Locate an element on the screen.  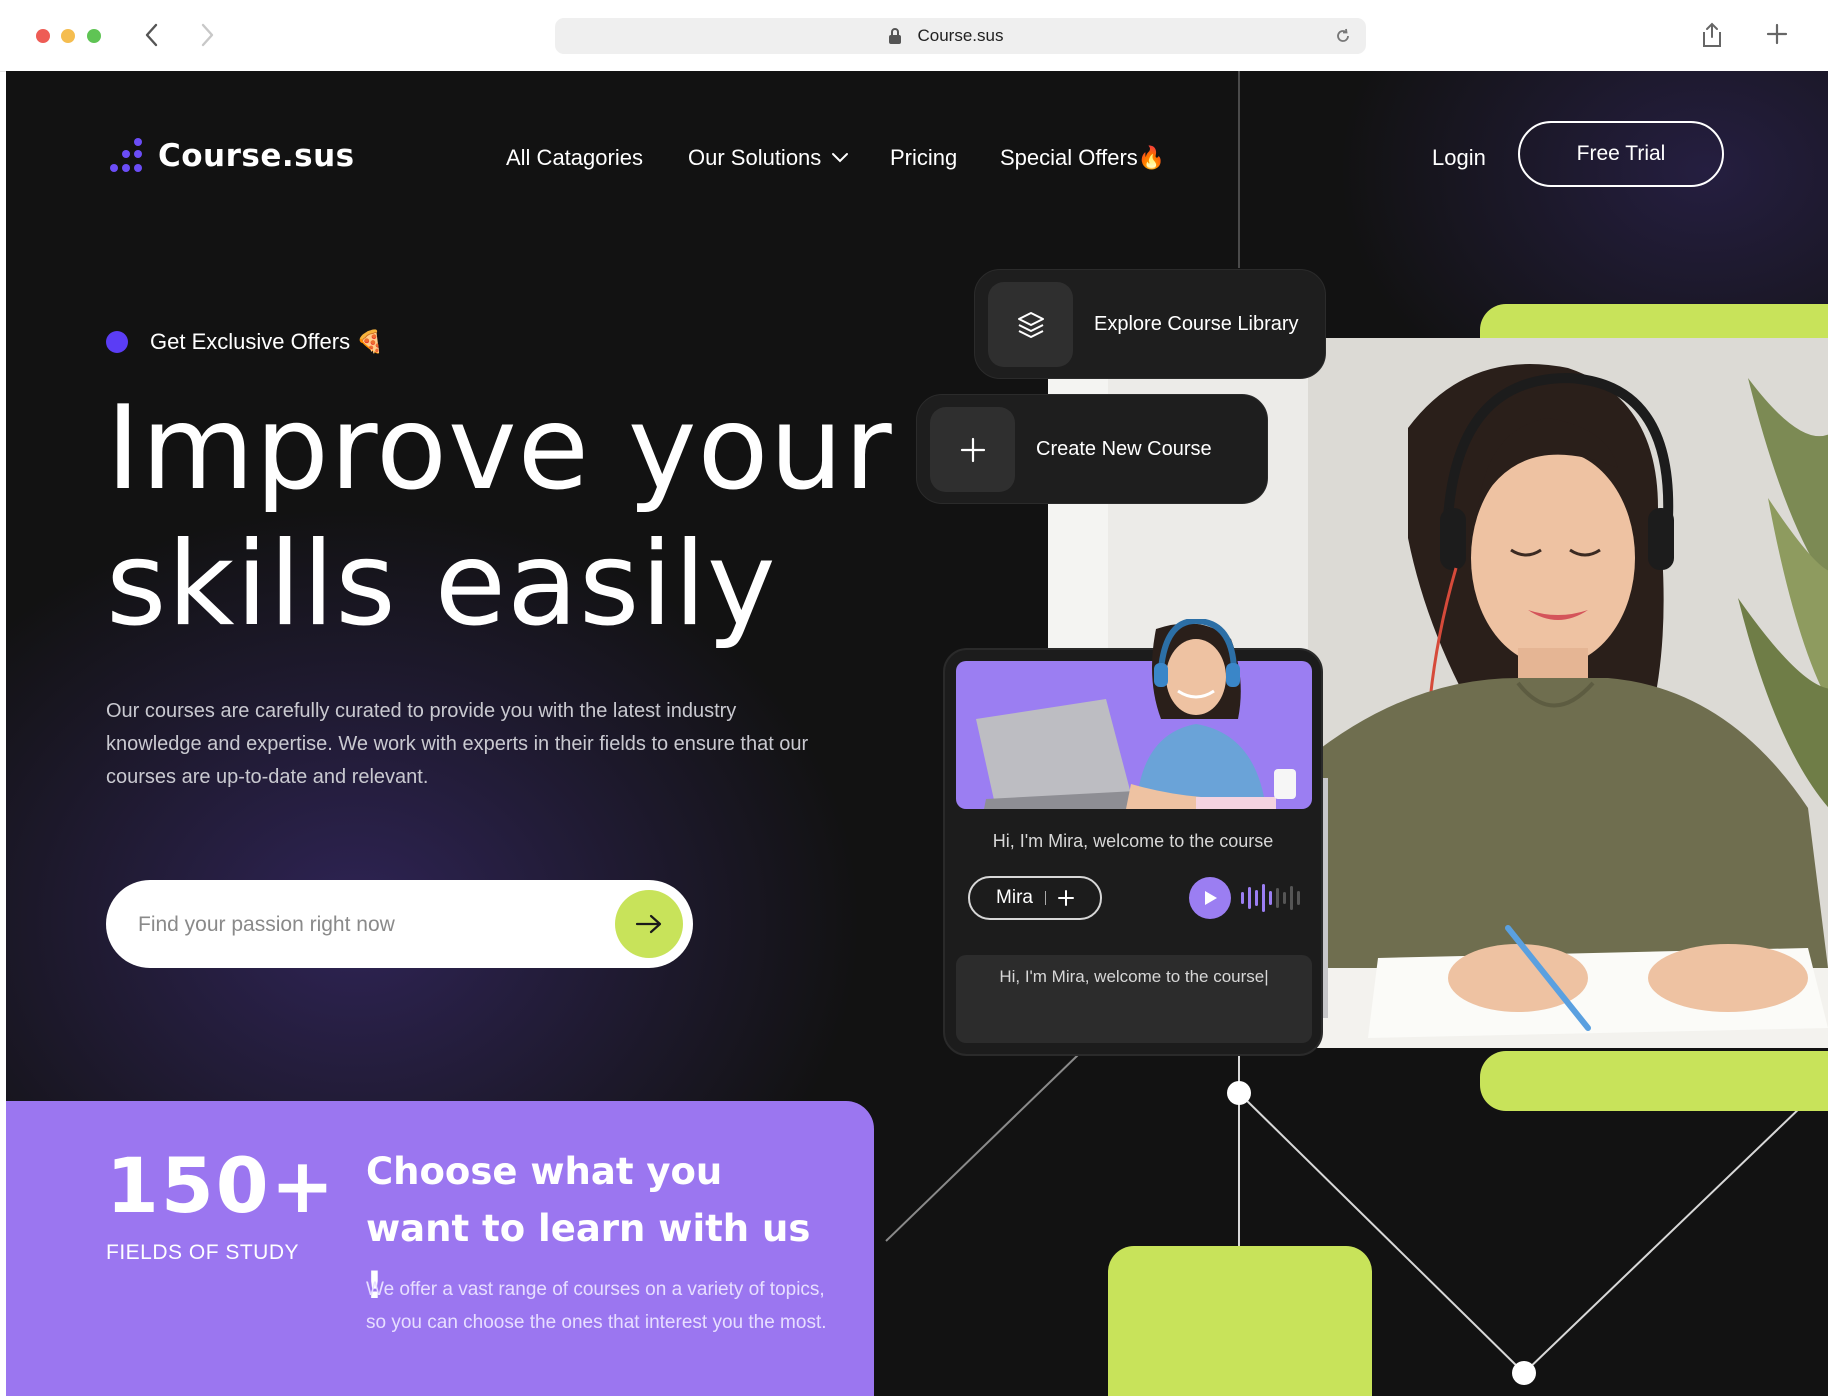
headline-line-1: Improve your is located at coordinates (499, 448).